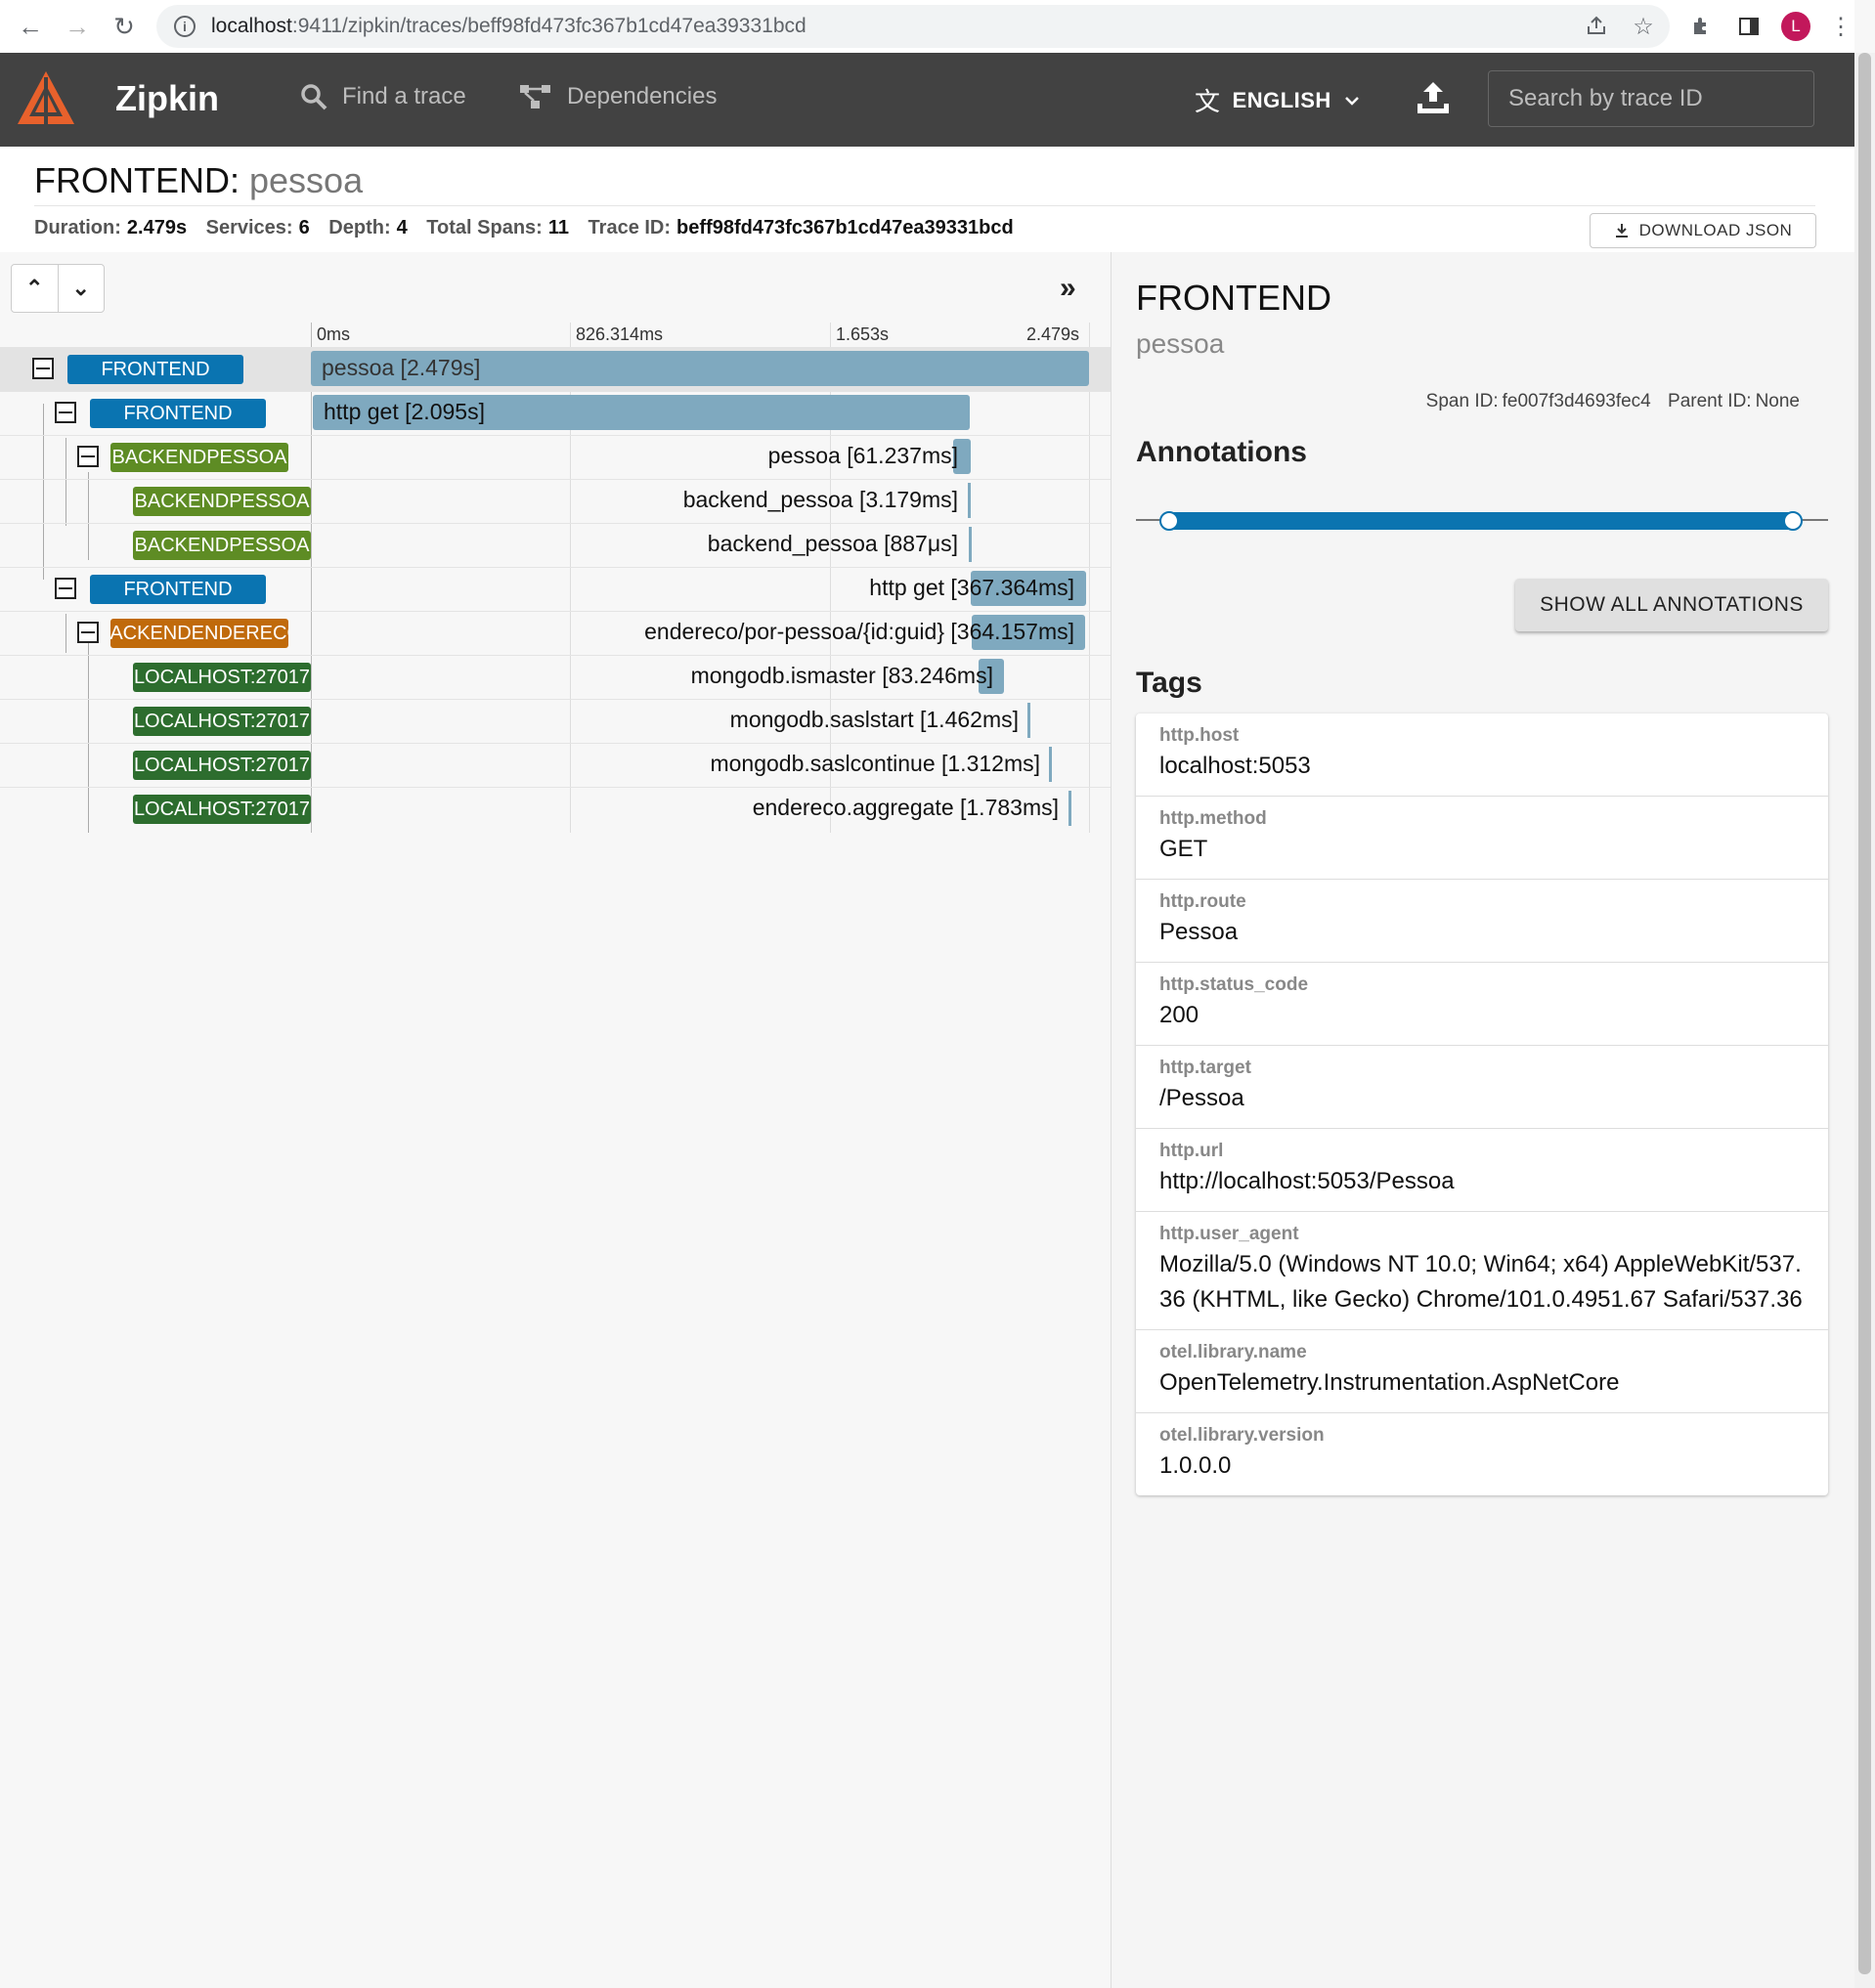 The width and height of the screenshot is (1875, 1988). Describe the element at coordinates (1183, 849) in the screenshot. I see `tag-value: GET` at that location.